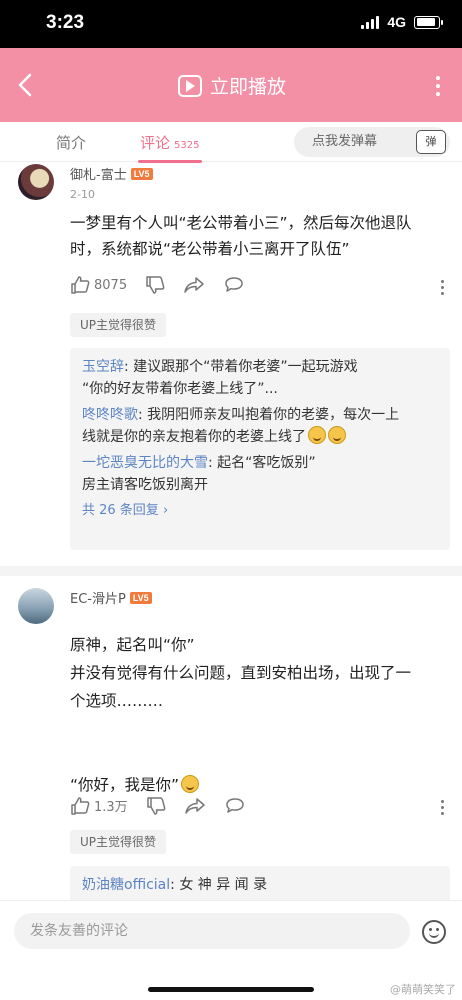 This screenshot has width=462, height=1000. Describe the element at coordinates (82, 194) in the screenshot. I see `comment-date: 2-10` at that location.